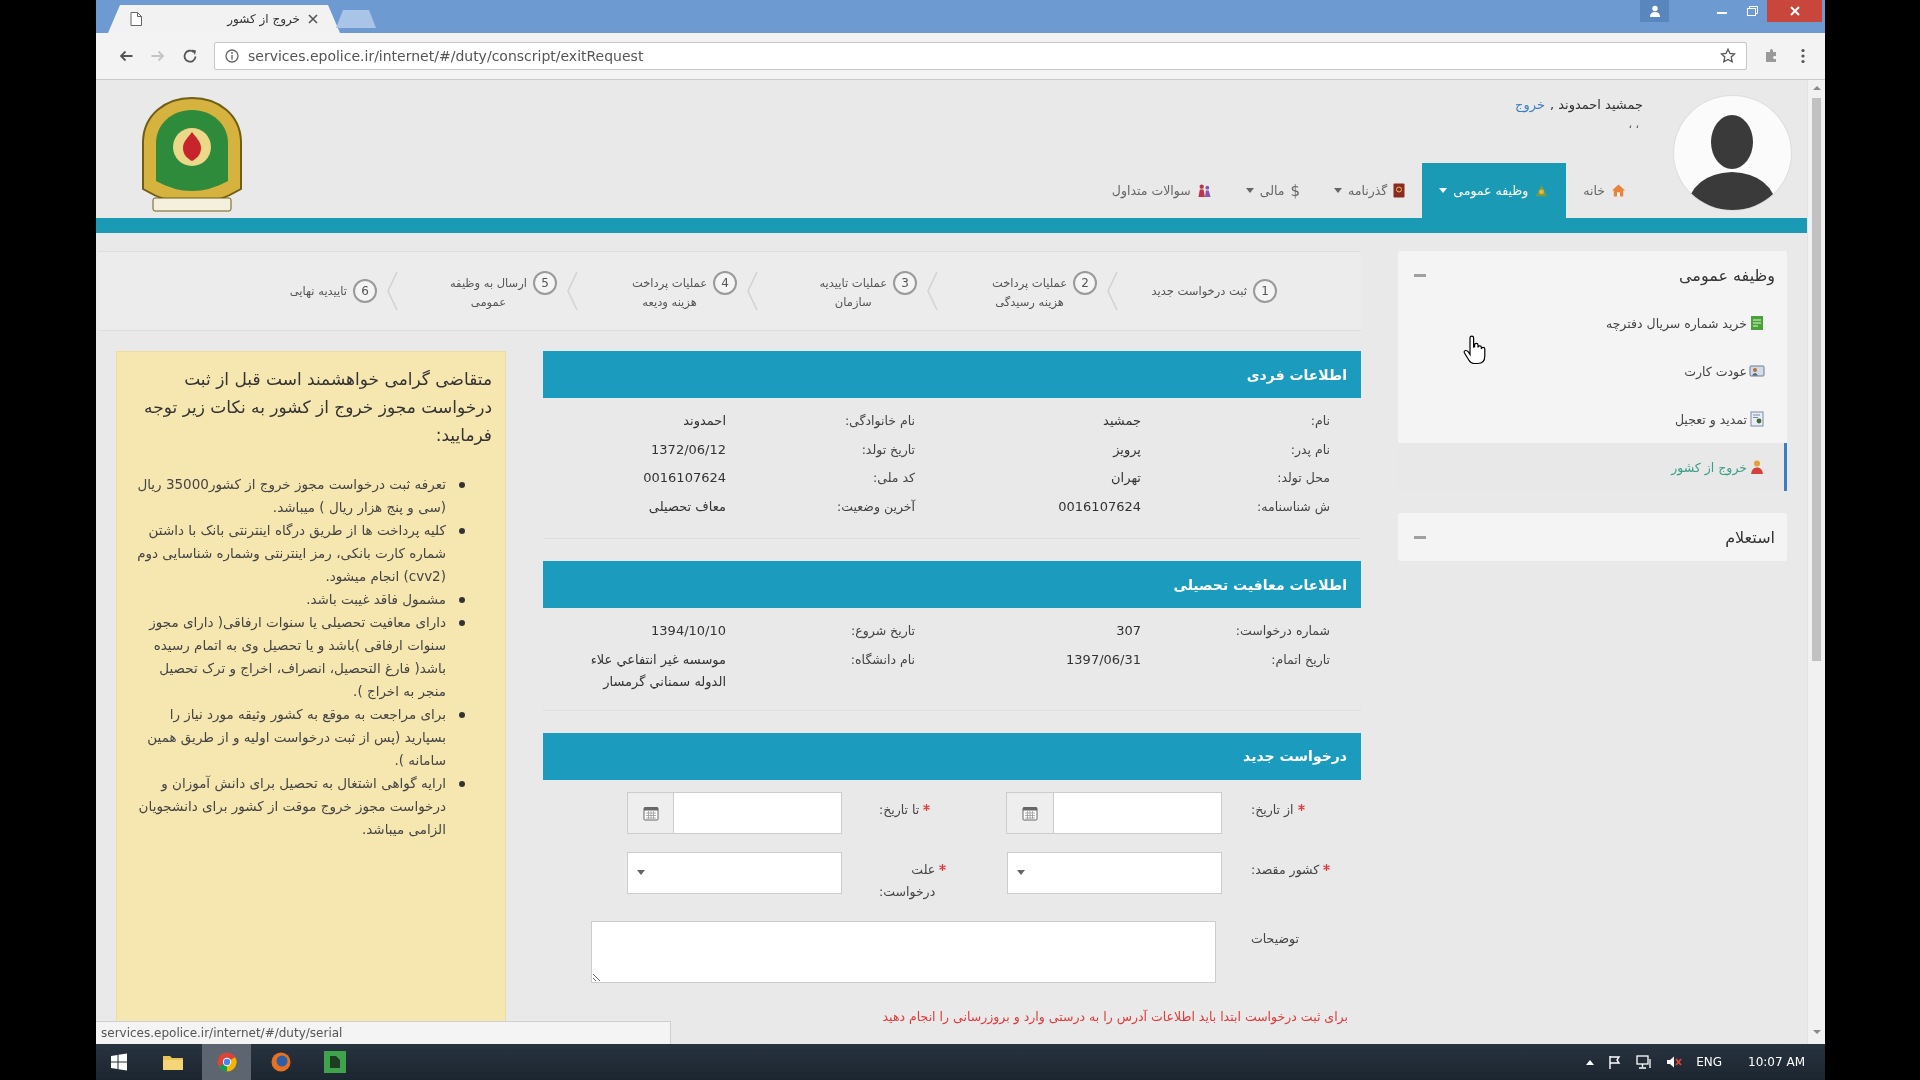 This screenshot has width=1920, height=1080. Describe the element at coordinates (1128, 631) in the screenshot. I see `field-value: 307` at that location.